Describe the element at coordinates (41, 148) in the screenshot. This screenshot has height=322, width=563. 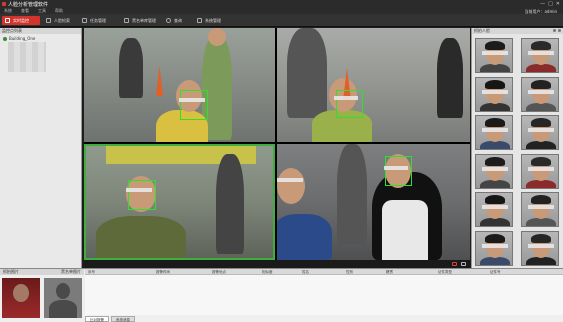
I see `camera-tree-panel: 监控点列表 Building_One` at that location.